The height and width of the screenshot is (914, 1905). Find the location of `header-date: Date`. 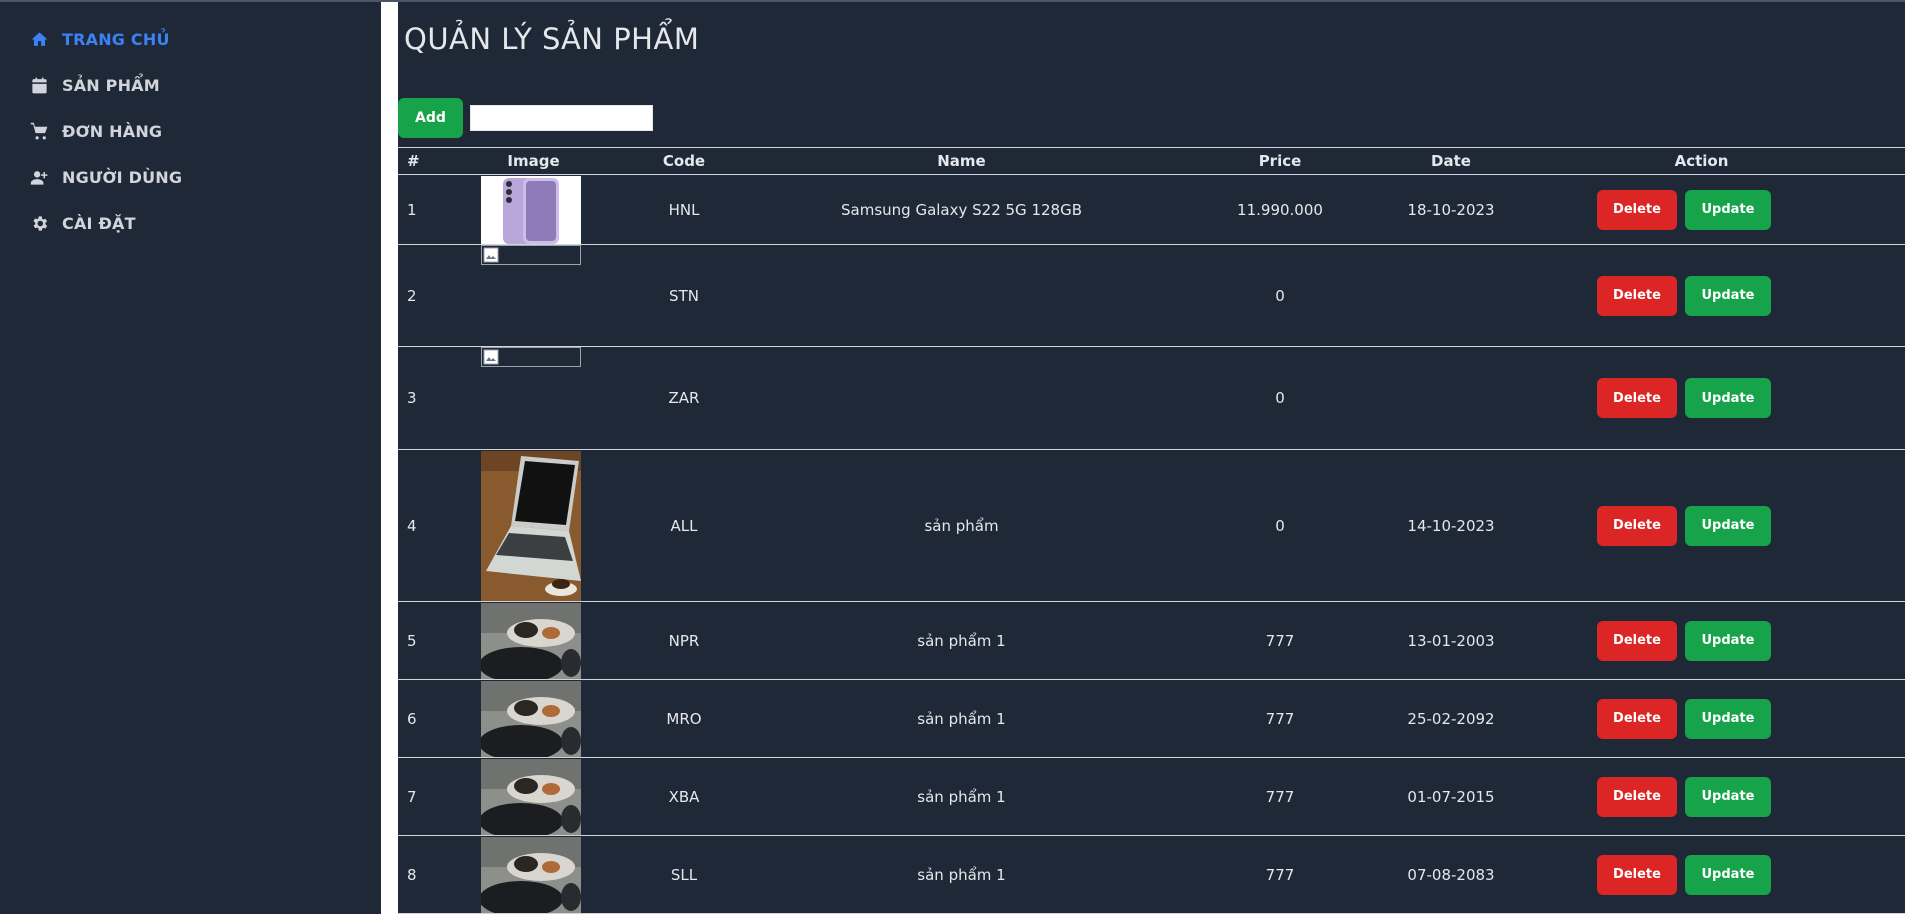

header-date: Date is located at coordinates (1451, 161).